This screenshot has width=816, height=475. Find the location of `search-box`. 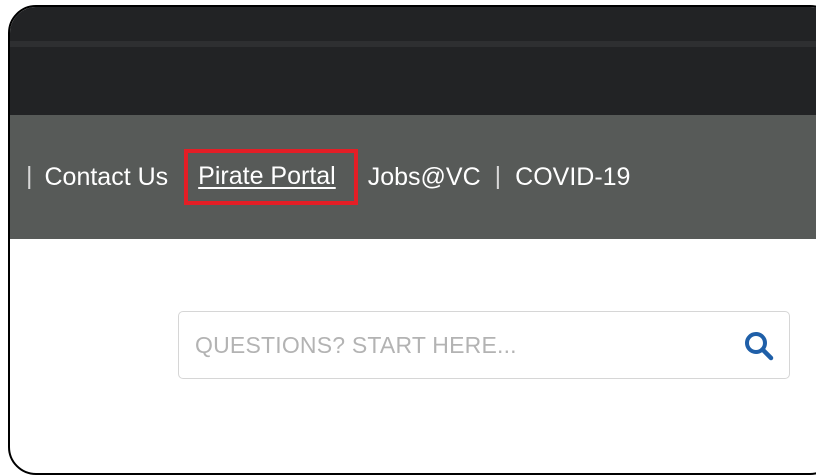

search-box is located at coordinates (484, 345).